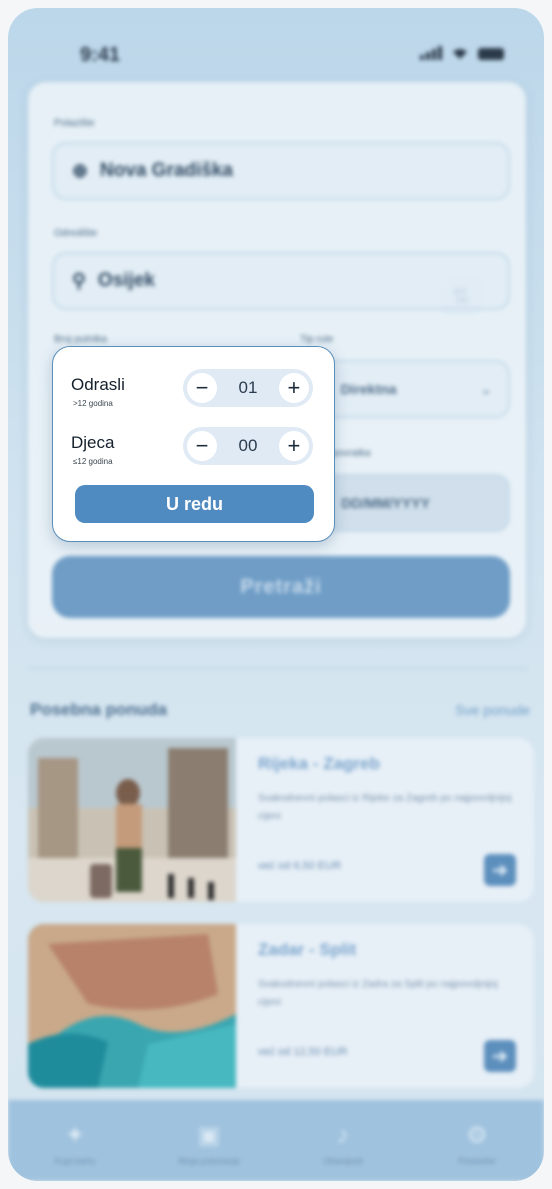 Image resolution: width=552 pixels, height=1189 pixels. I want to click on tab-buy-ticket: ✦ Kupi kartu, so click(75, 1140).